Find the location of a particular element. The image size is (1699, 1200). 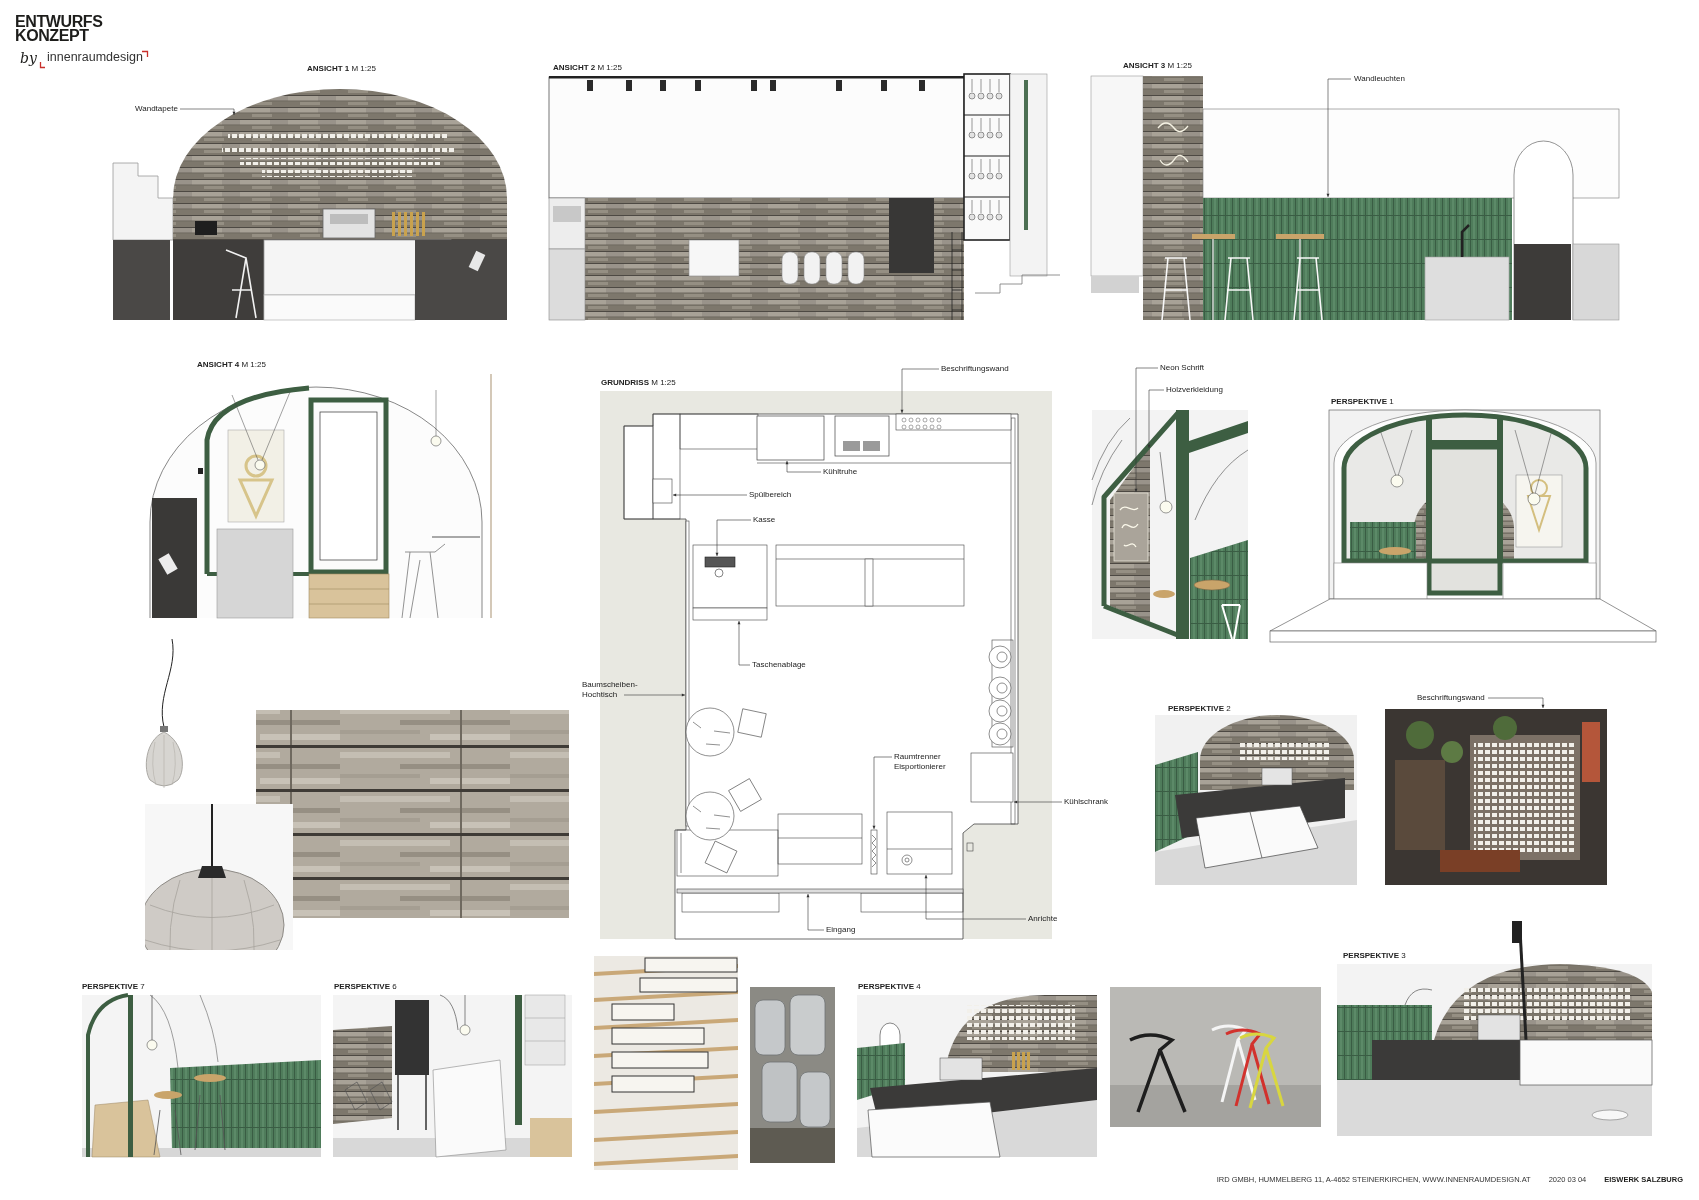

annotation-label: Taschenablage is located at coordinates (779, 665).